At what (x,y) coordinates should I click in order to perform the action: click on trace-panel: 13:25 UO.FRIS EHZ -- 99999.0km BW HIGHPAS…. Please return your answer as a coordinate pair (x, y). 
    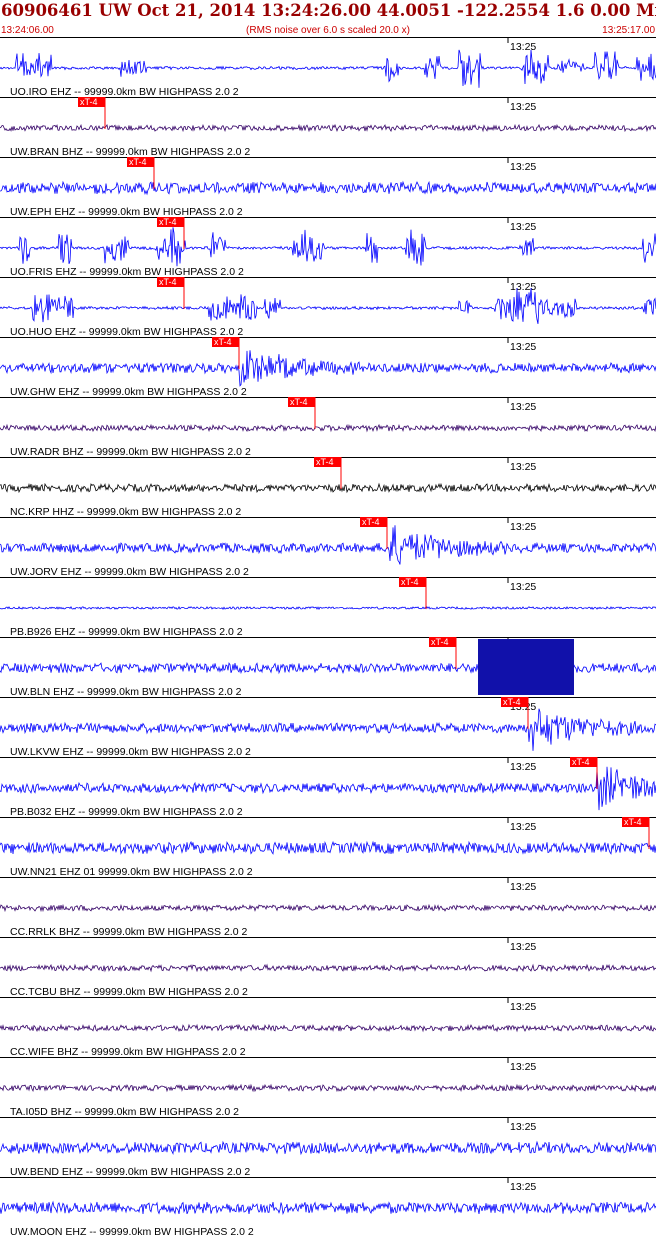
    Looking at the image, I should click on (328, 247).